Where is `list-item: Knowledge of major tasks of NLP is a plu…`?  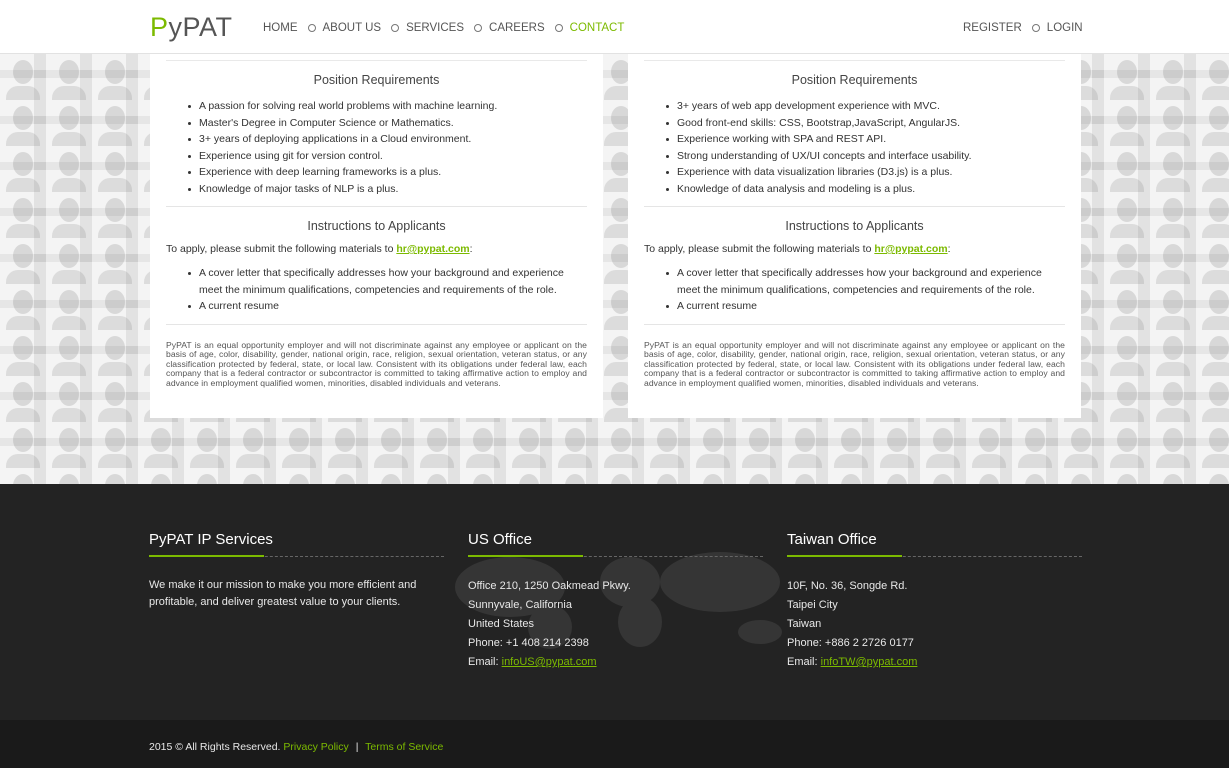 list-item: Knowledge of major tasks of NLP is a plu… is located at coordinates (387, 189).